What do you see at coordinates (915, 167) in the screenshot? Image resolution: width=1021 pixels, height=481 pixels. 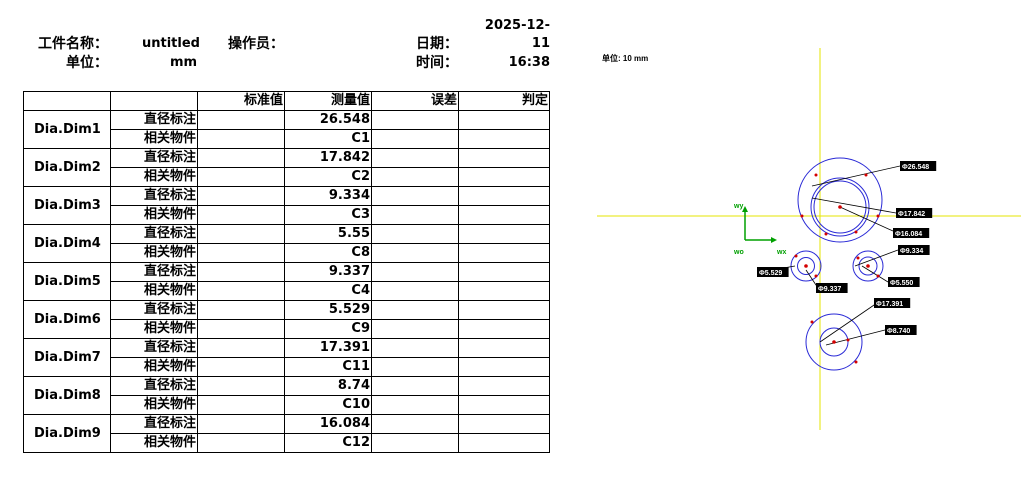 I see `dimension-label: Φ26.548` at bounding box center [915, 167].